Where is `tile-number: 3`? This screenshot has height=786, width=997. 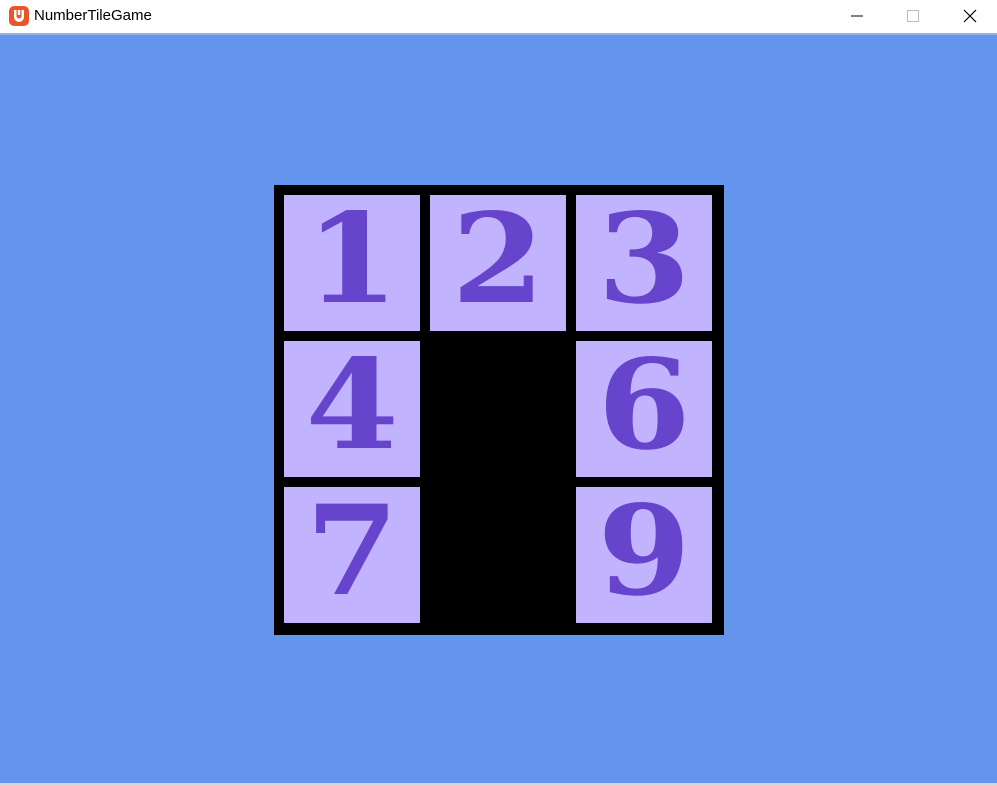 tile-number: 3 is located at coordinates (644, 263).